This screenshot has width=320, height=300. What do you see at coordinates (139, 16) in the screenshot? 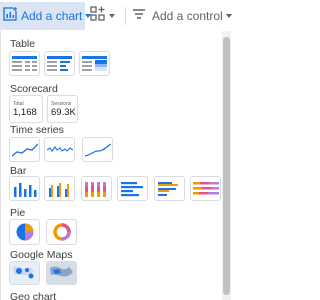
I see `filter-lines-icon` at bounding box center [139, 16].